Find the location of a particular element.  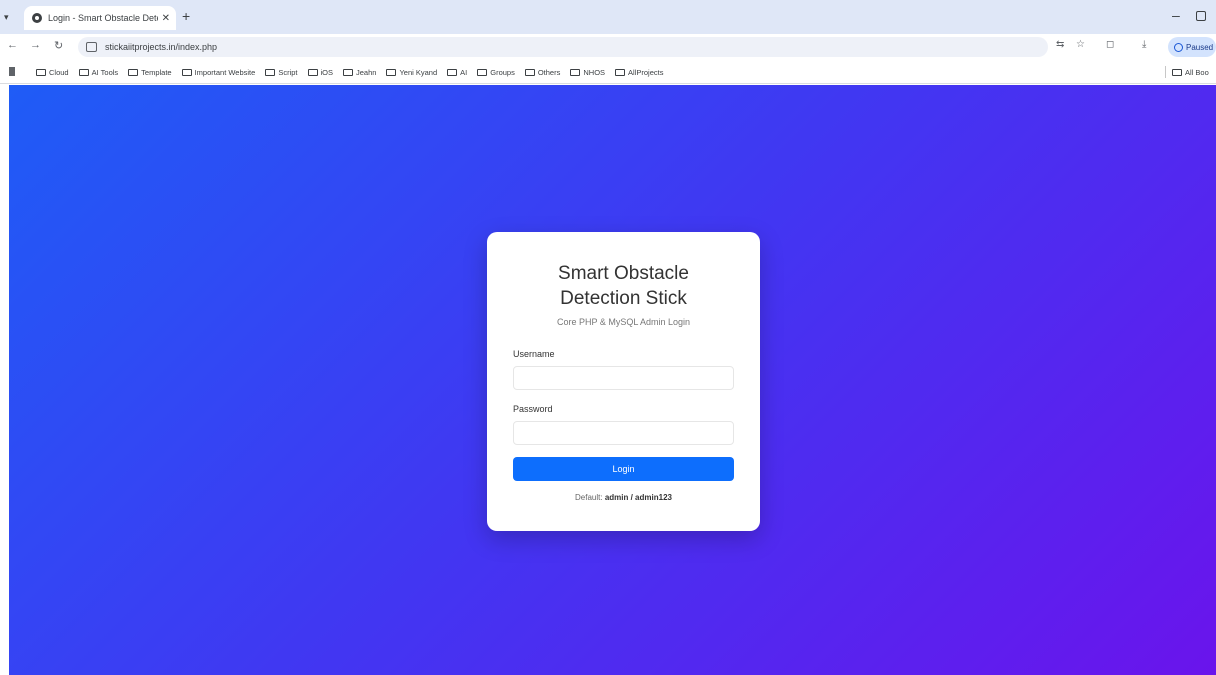

profile-button: Paused is located at coordinates (1192, 47).